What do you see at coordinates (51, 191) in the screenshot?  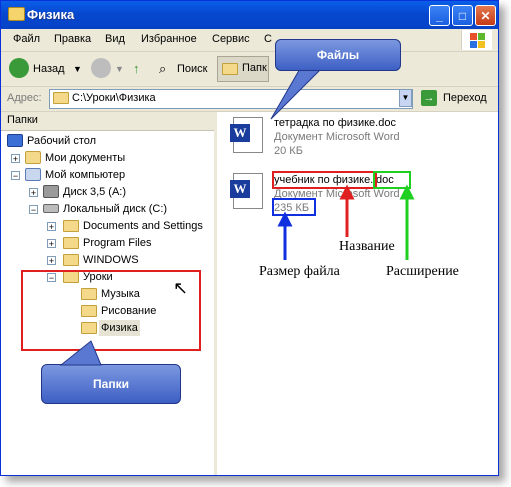 I see `floppy-icon` at bounding box center [51, 191].